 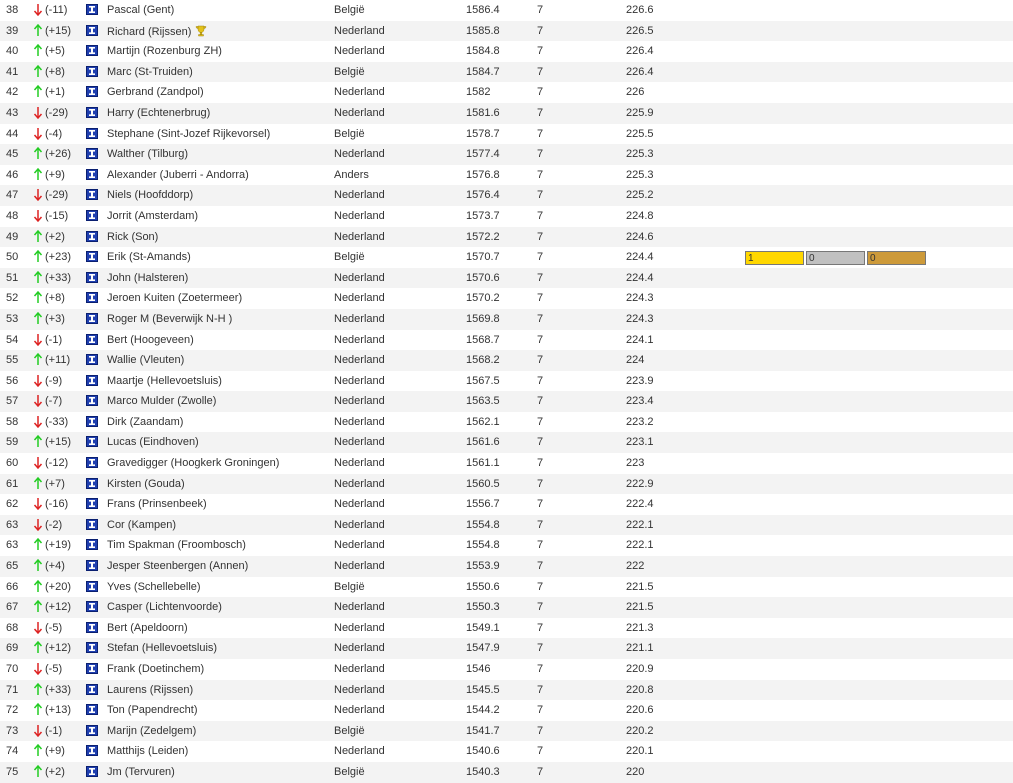 What do you see at coordinates (164, 381) in the screenshot?
I see `player-name-link: Maartje (Hellevoetsluis)` at bounding box center [164, 381].